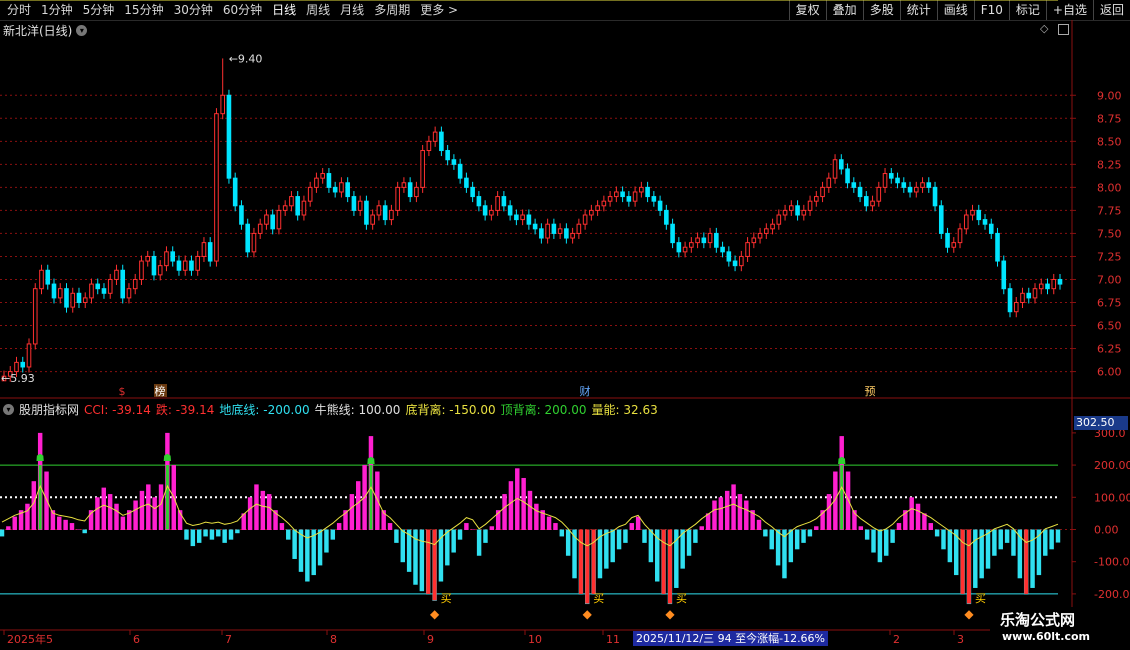  I want to click on bull-bear-value: 牛熊线: 100.00, so click(357, 410).